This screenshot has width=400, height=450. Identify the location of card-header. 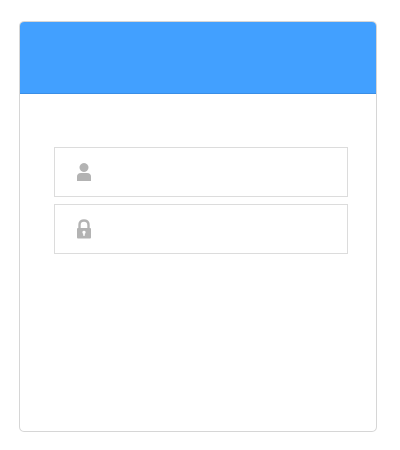
(198, 58).